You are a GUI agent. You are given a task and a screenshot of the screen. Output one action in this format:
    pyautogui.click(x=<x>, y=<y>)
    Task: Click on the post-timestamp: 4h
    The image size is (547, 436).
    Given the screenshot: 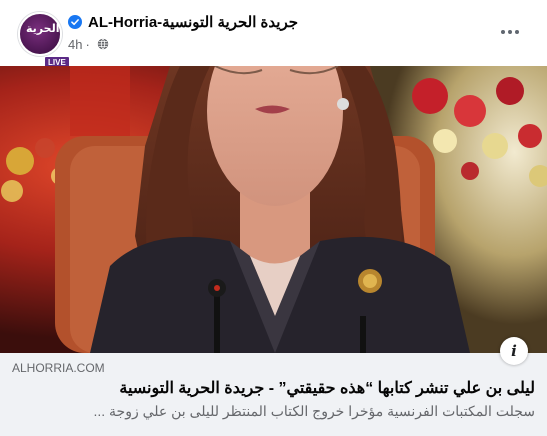 What is the action you would take?
    pyautogui.click(x=75, y=44)
    